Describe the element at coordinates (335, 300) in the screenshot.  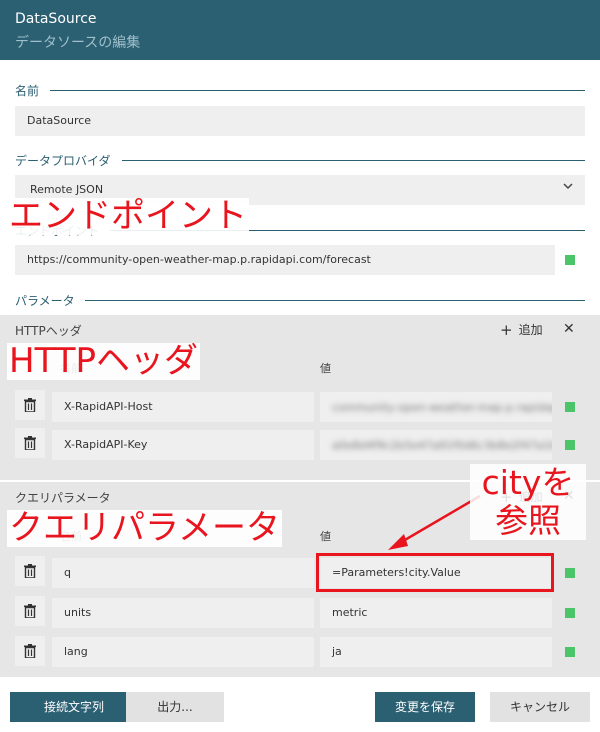
I see `params-section-divider` at that location.